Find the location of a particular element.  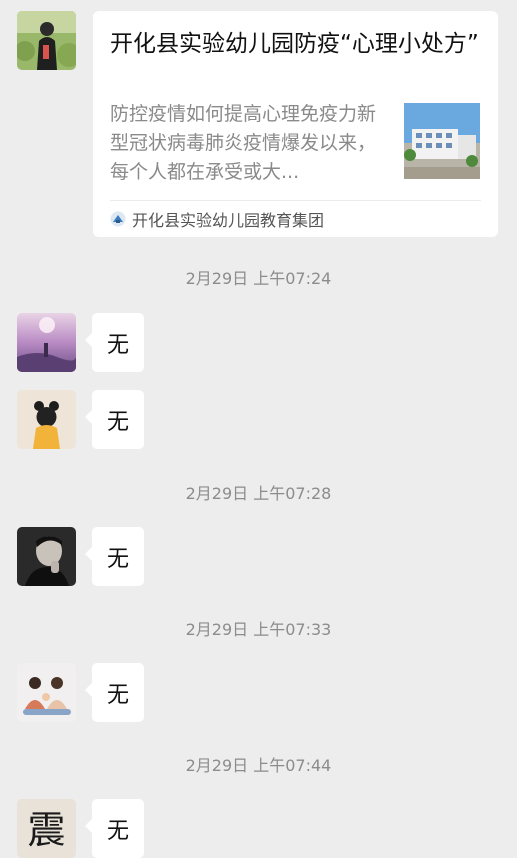

girl-in-field-avatar-image is located at coordinates (46, 40).